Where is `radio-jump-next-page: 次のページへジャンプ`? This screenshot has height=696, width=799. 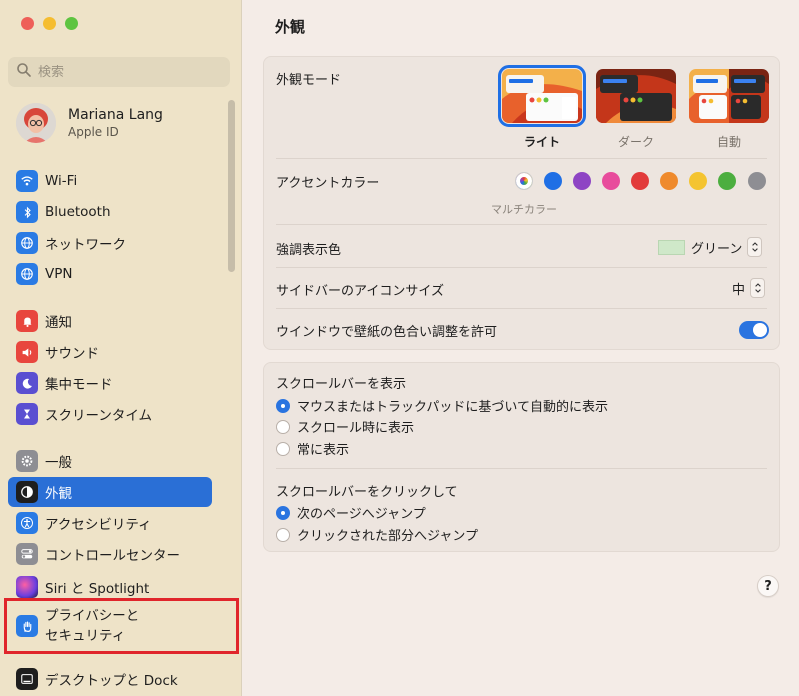 radio-jump-next-page: 次のページへジャンプ is located at coordinates (351, 512).